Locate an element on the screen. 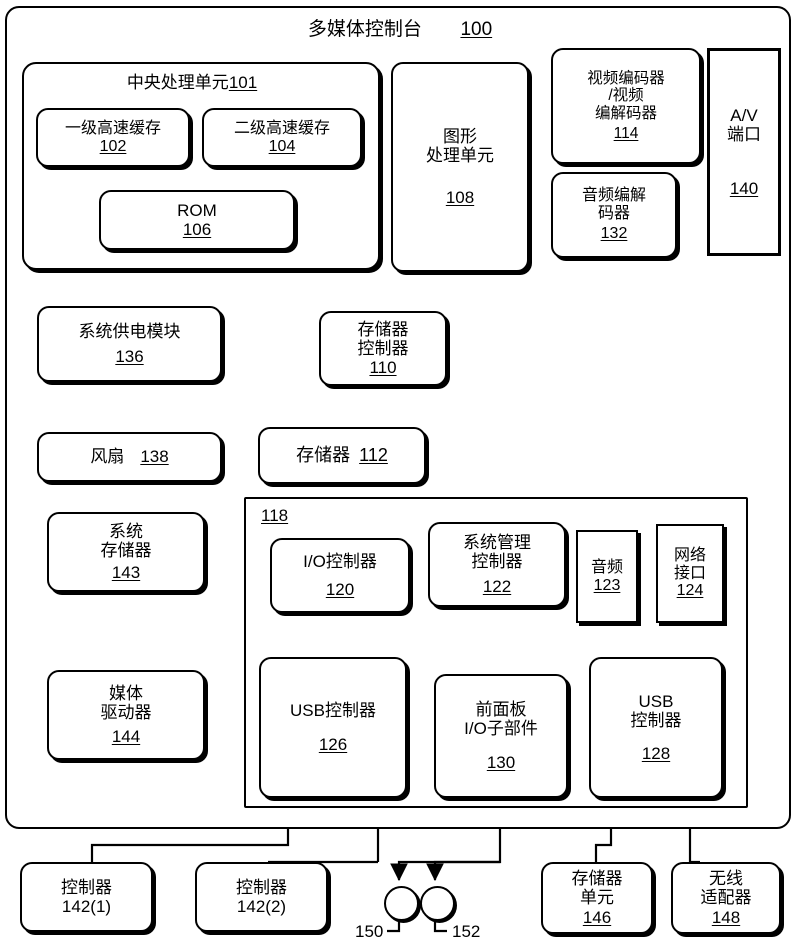  block-media-drive-ref: 144 is located at coordinates (126, 736).